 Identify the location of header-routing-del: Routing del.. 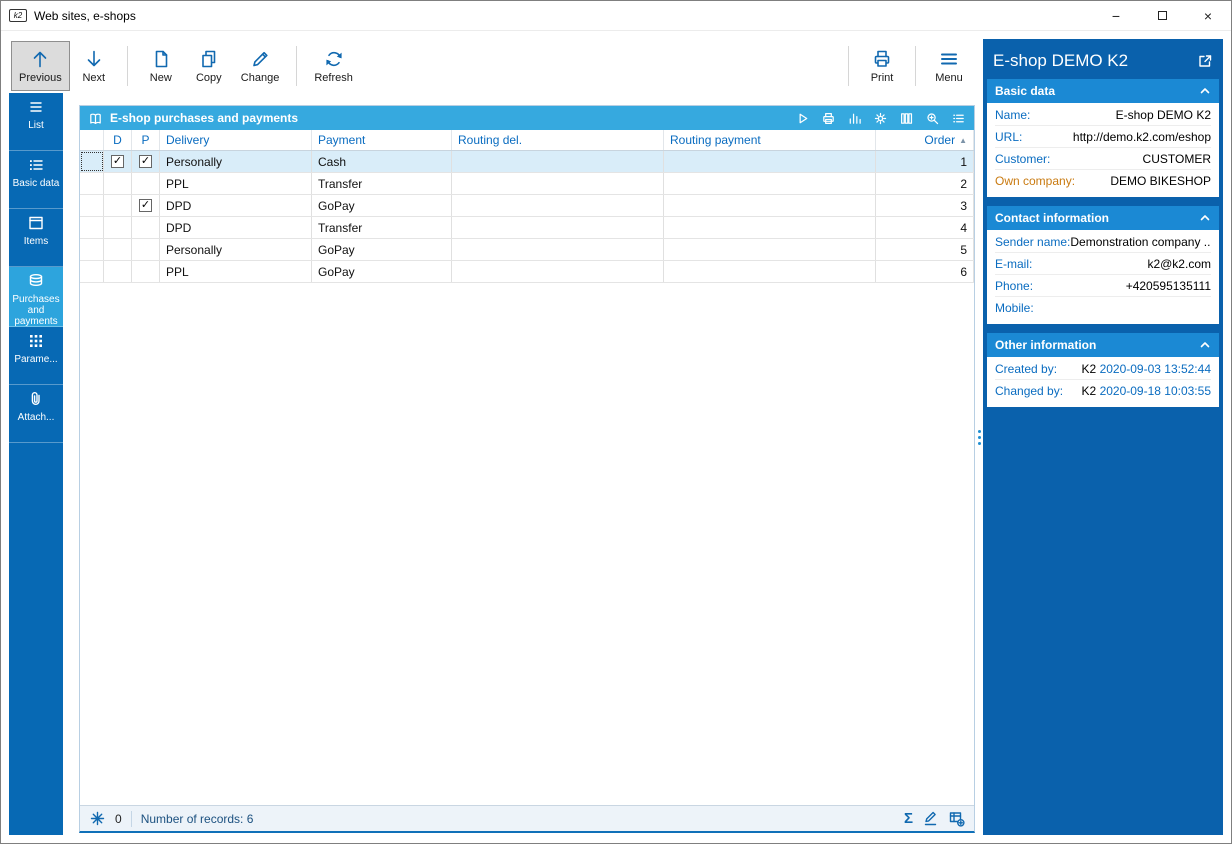
(558, 140).